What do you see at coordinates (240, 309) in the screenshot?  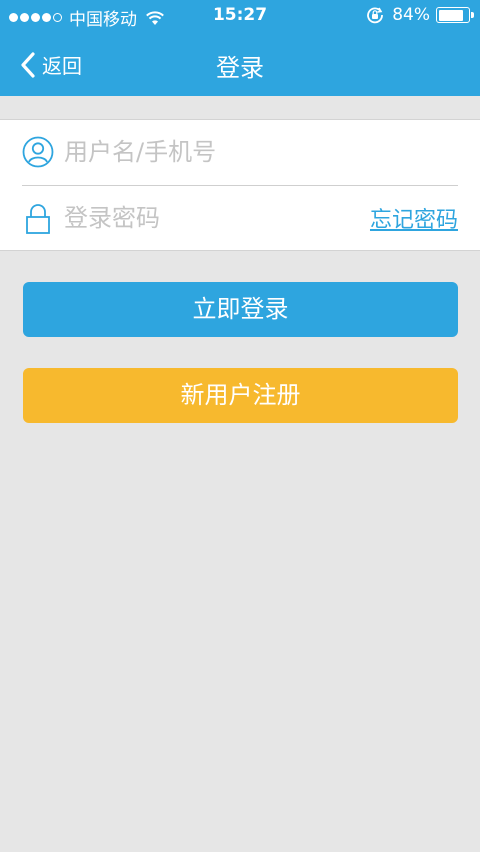 I see `login-button: 立即登录` at bounding box center [240, 309].